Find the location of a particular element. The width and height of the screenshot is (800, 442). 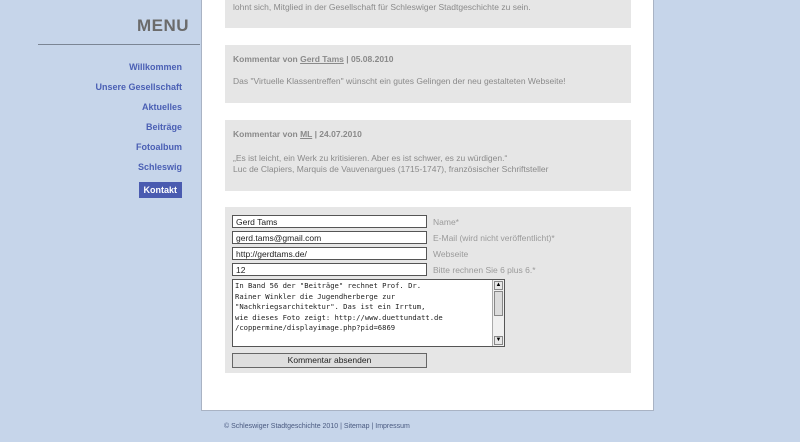

nav-item-beitraege: Beiträge is located at coordinates (138, 130).